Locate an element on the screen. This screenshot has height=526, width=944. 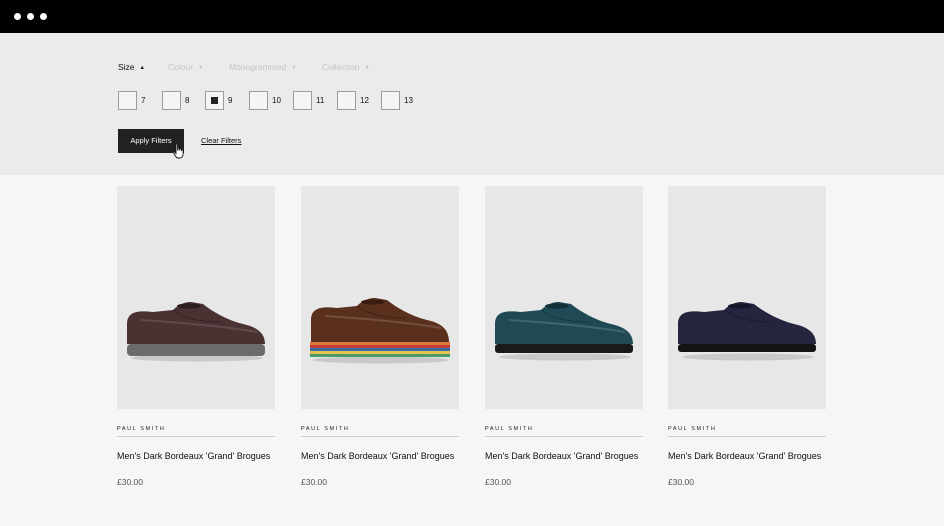
chevron-up-icon: ▲ is located at coordinates (142, 68).